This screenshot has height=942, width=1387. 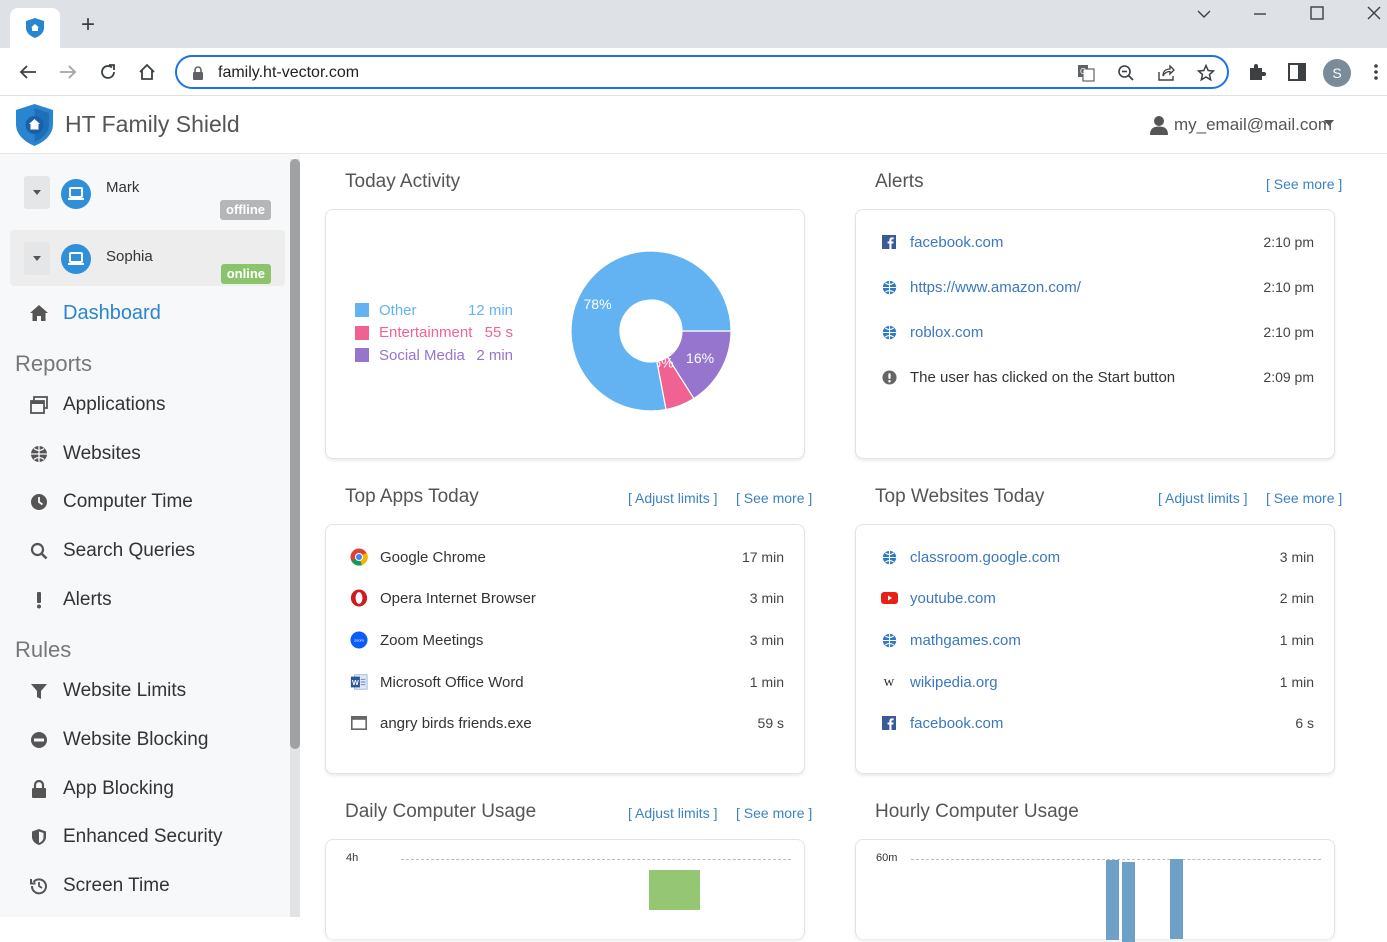 What do you see at coordinates (1202, 498) in the screenshot?
I see `top-websites-adjust-limits-link: [ Adjust limits ]` at bounding box center [1202, 498].